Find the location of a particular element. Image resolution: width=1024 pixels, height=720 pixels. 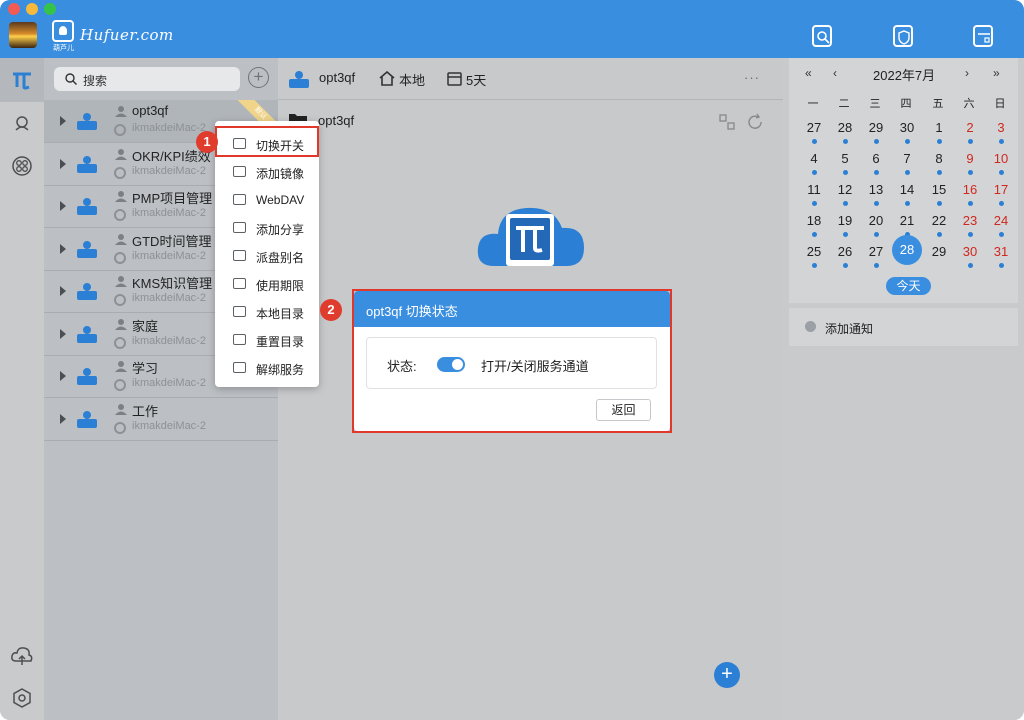

context-menu-item-label: WebDAV is located at coordinates (280, 200).